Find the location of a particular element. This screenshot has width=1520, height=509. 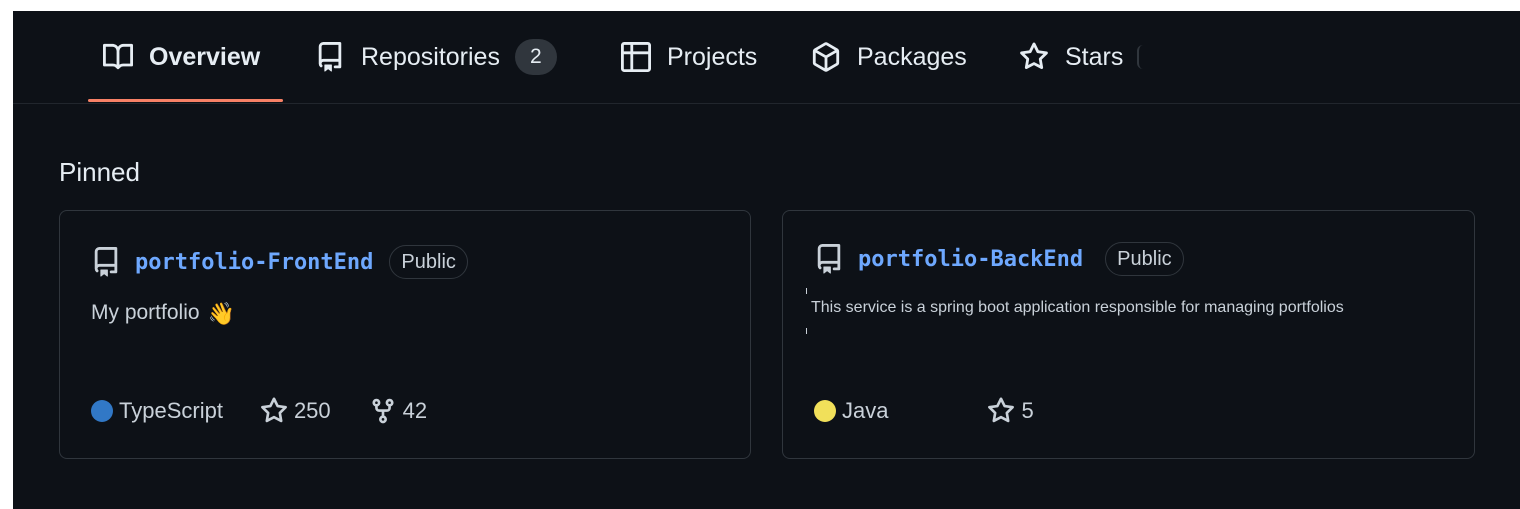

active-tab-underline is located at coordinates (185, 100).